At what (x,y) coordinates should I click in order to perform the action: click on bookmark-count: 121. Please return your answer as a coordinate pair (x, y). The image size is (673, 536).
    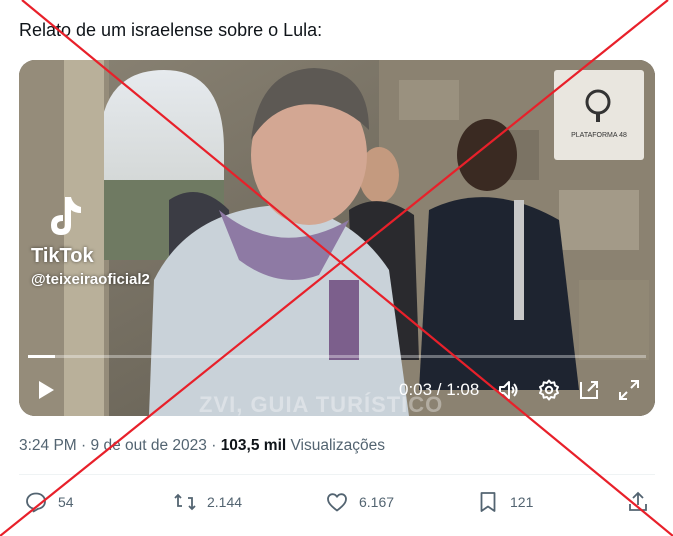
    Looking at the image, I should click on (522, 502).